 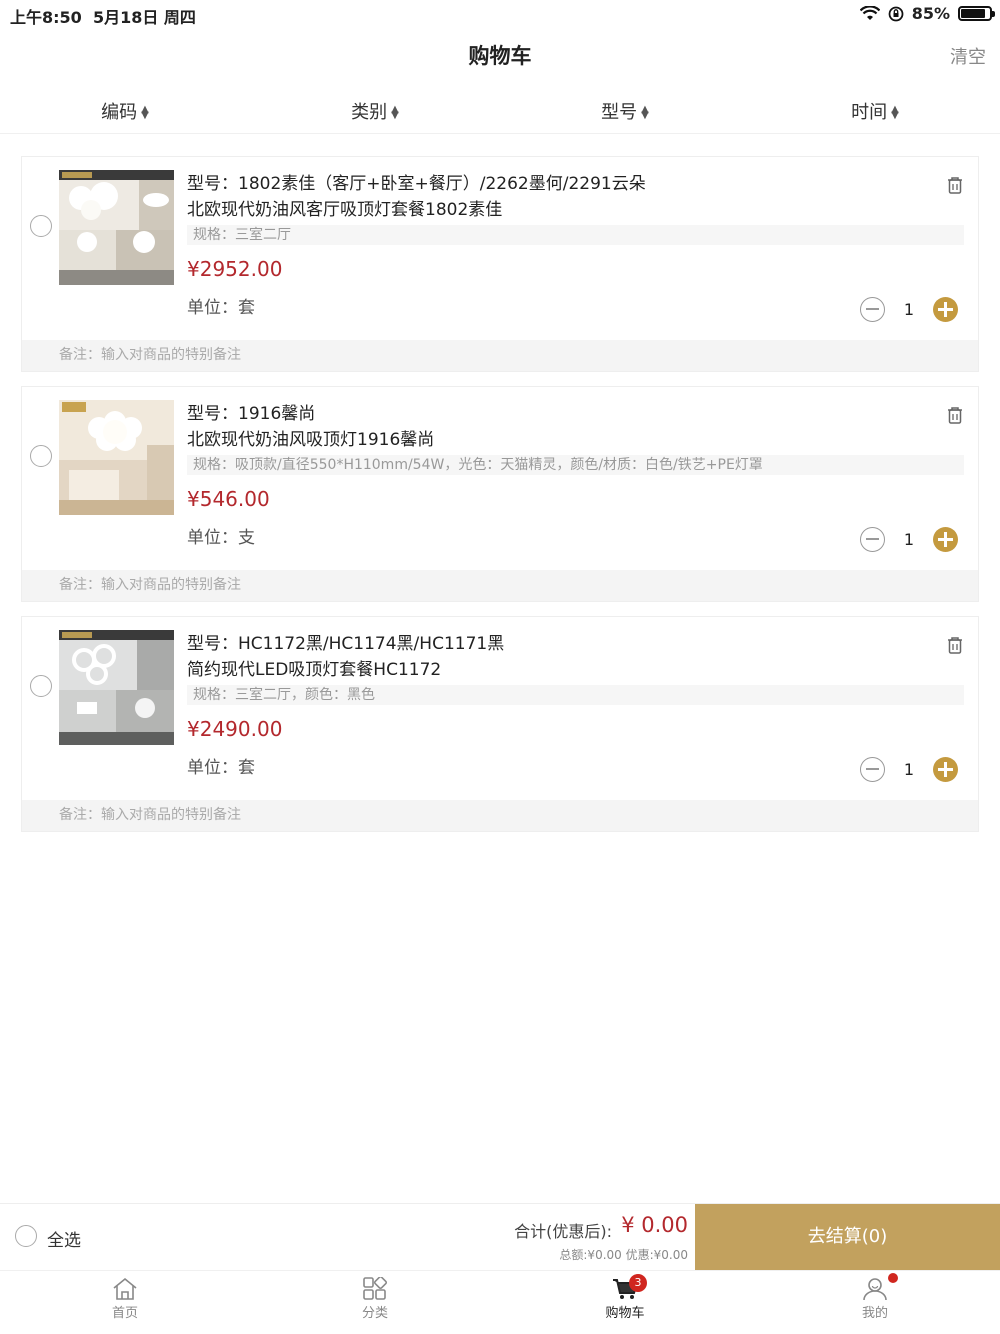 I want to click on tab-category: 分类, so click(x=375, y=1302).